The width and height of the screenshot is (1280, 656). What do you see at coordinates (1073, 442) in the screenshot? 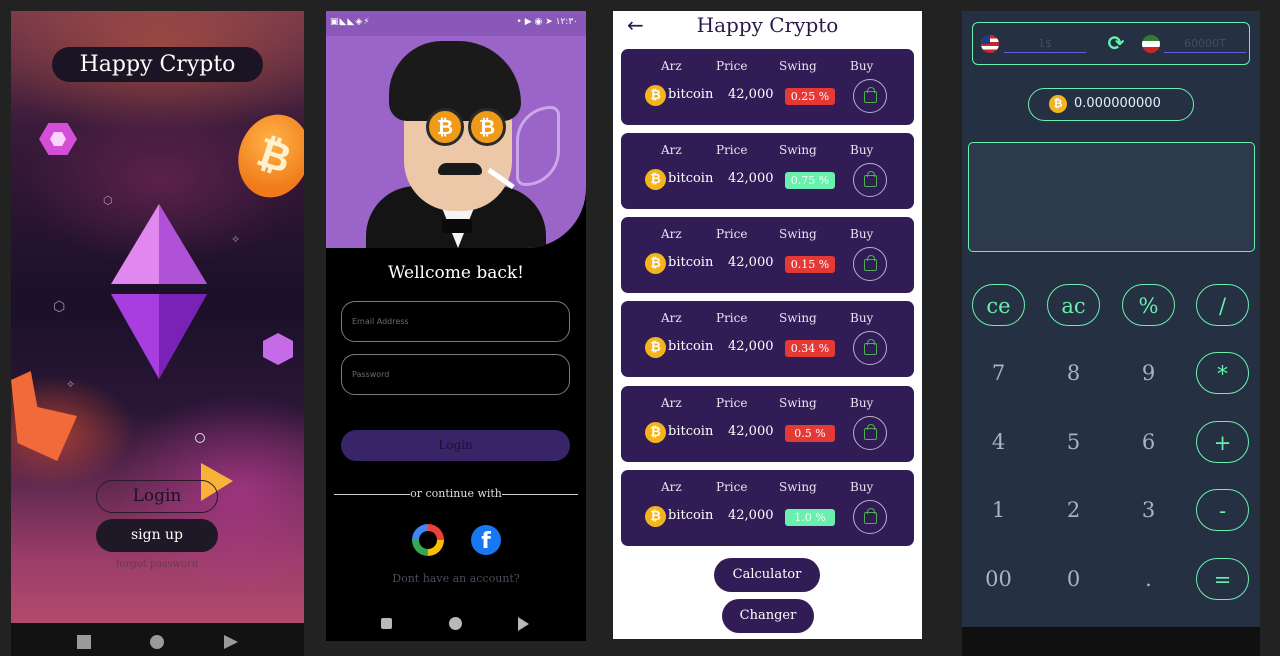
I see `key-5: 5` at bounding box center [1073, 442].